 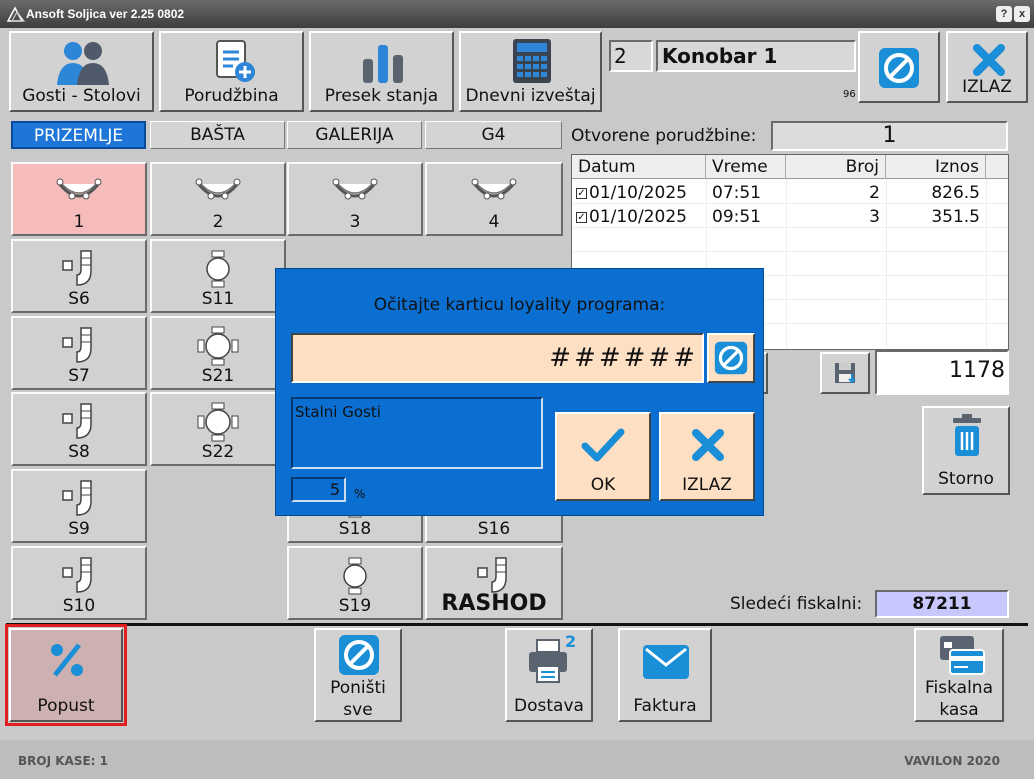 I want to click on row-amount: 826.5, so click(x=955, y=193).